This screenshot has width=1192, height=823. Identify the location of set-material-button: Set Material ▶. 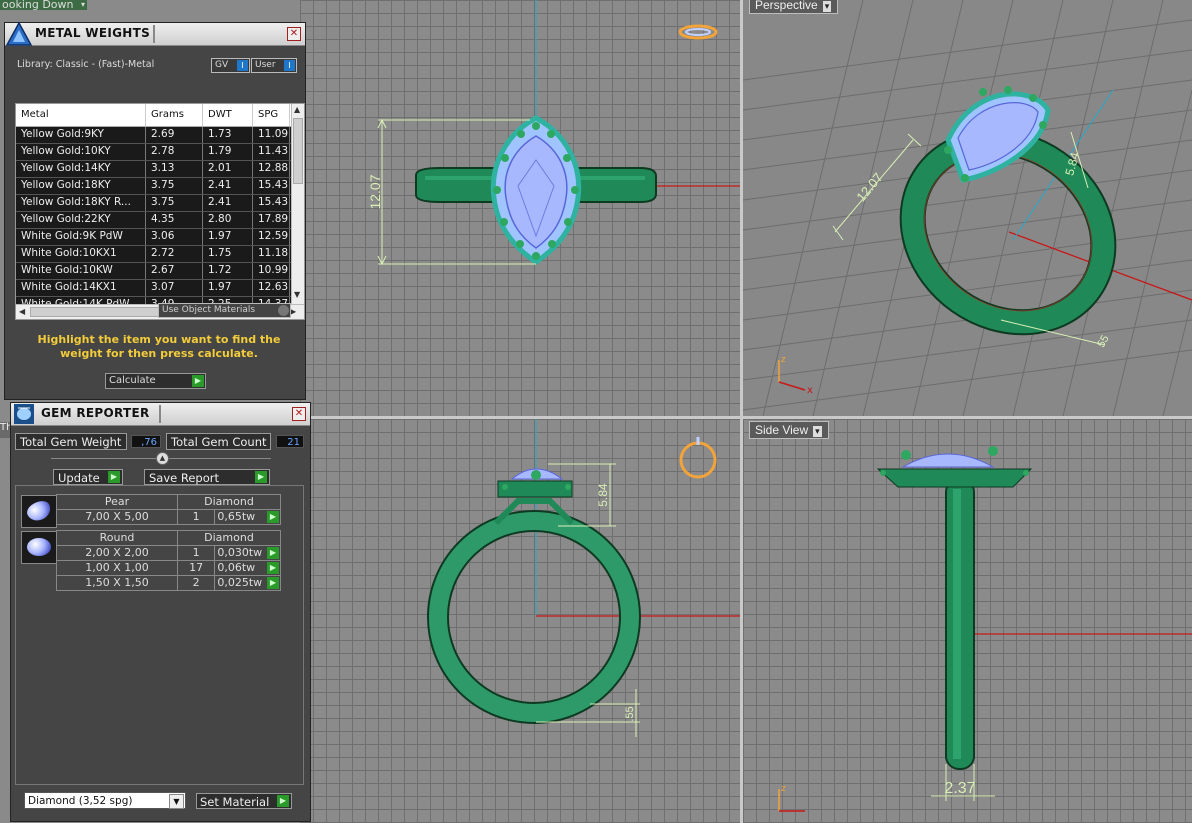
(244, 801).